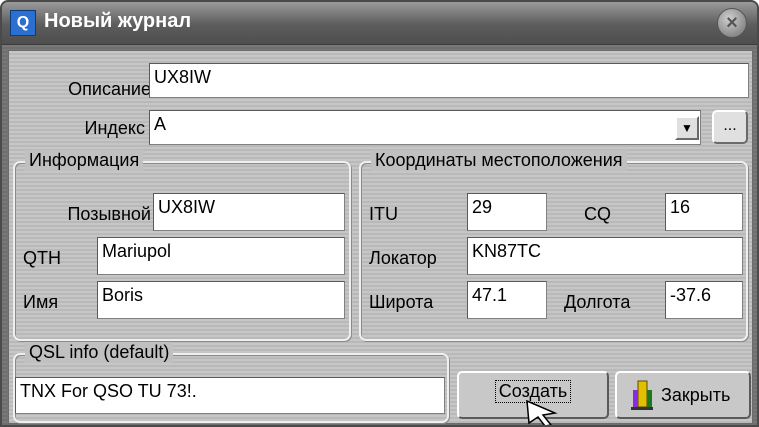  What do you see at coordinates (109, 89) in the screenshot?
I see `description-label: Описание` at bounding box center [109, 89].